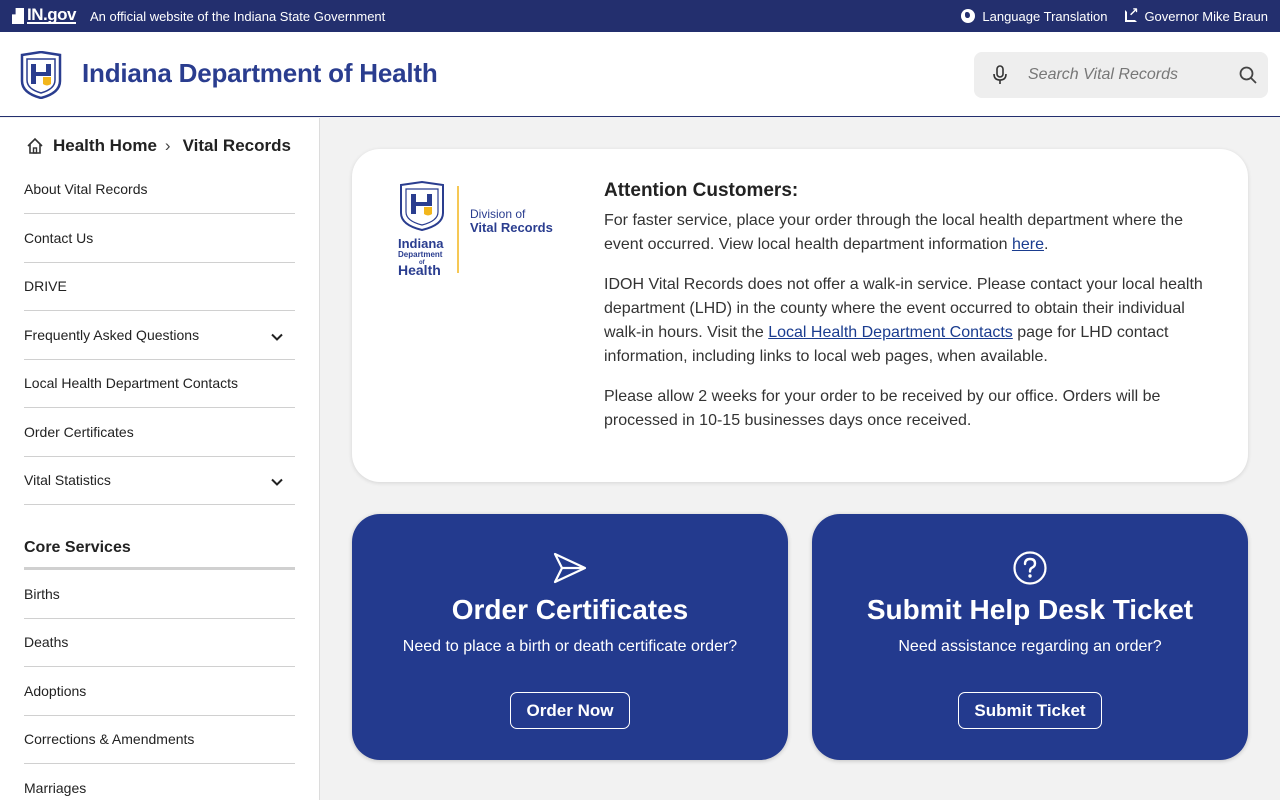 This screenshot has width=1280, height=800. I want to click on breadcrumb-home: Health Home, so click(105, 146).